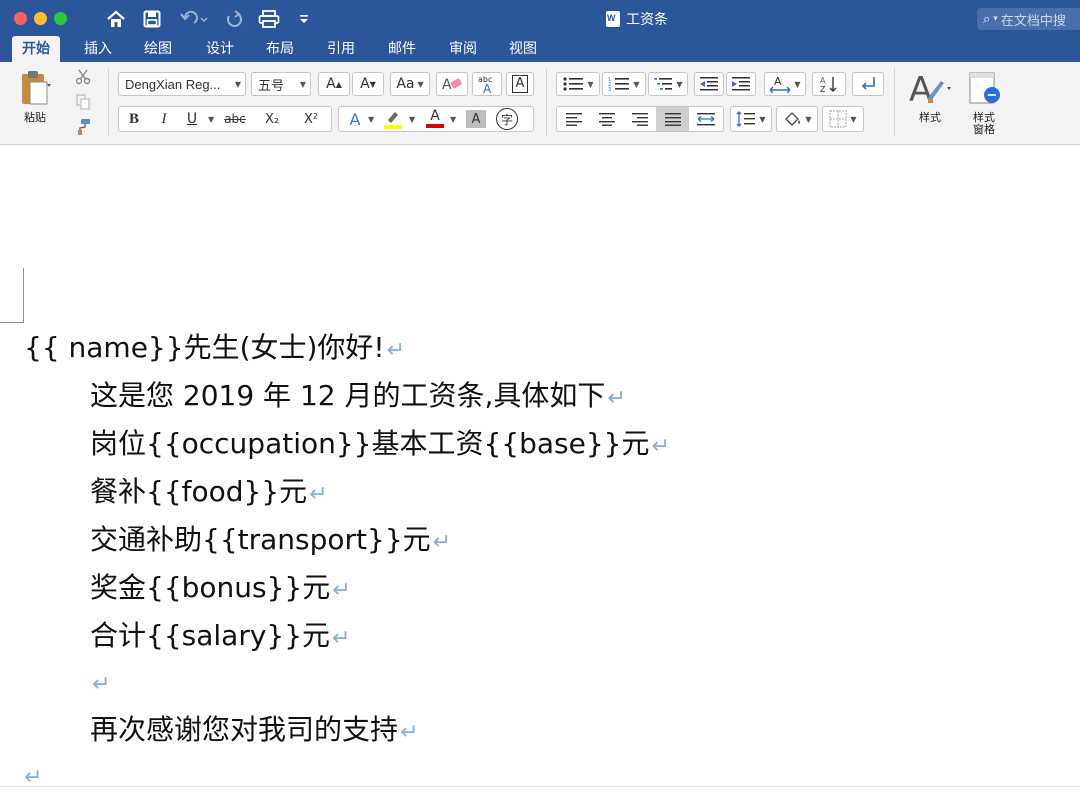 This screenshot has width=1080, height=795. What do you see at coordinates (36, 49) in the screenshot?
I see `tab-home: 开始` at bounding box center [36, 49].